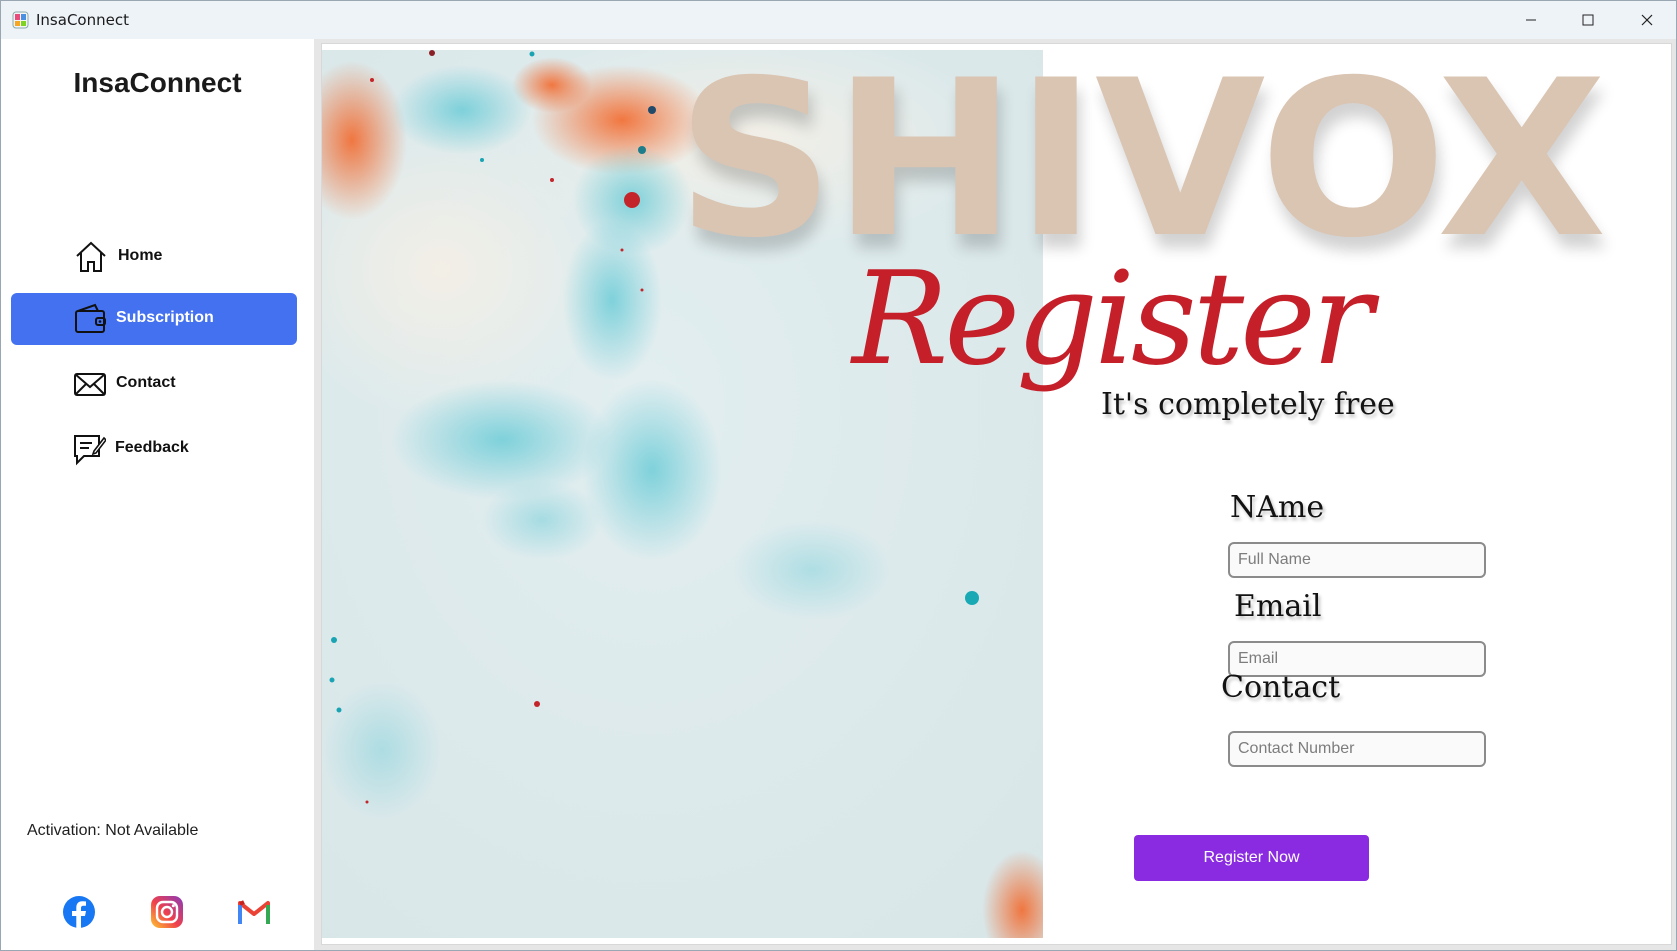 The image size is (1677, 951). I want to click on sidebar-item-contact: Contact, so click(154, 384).